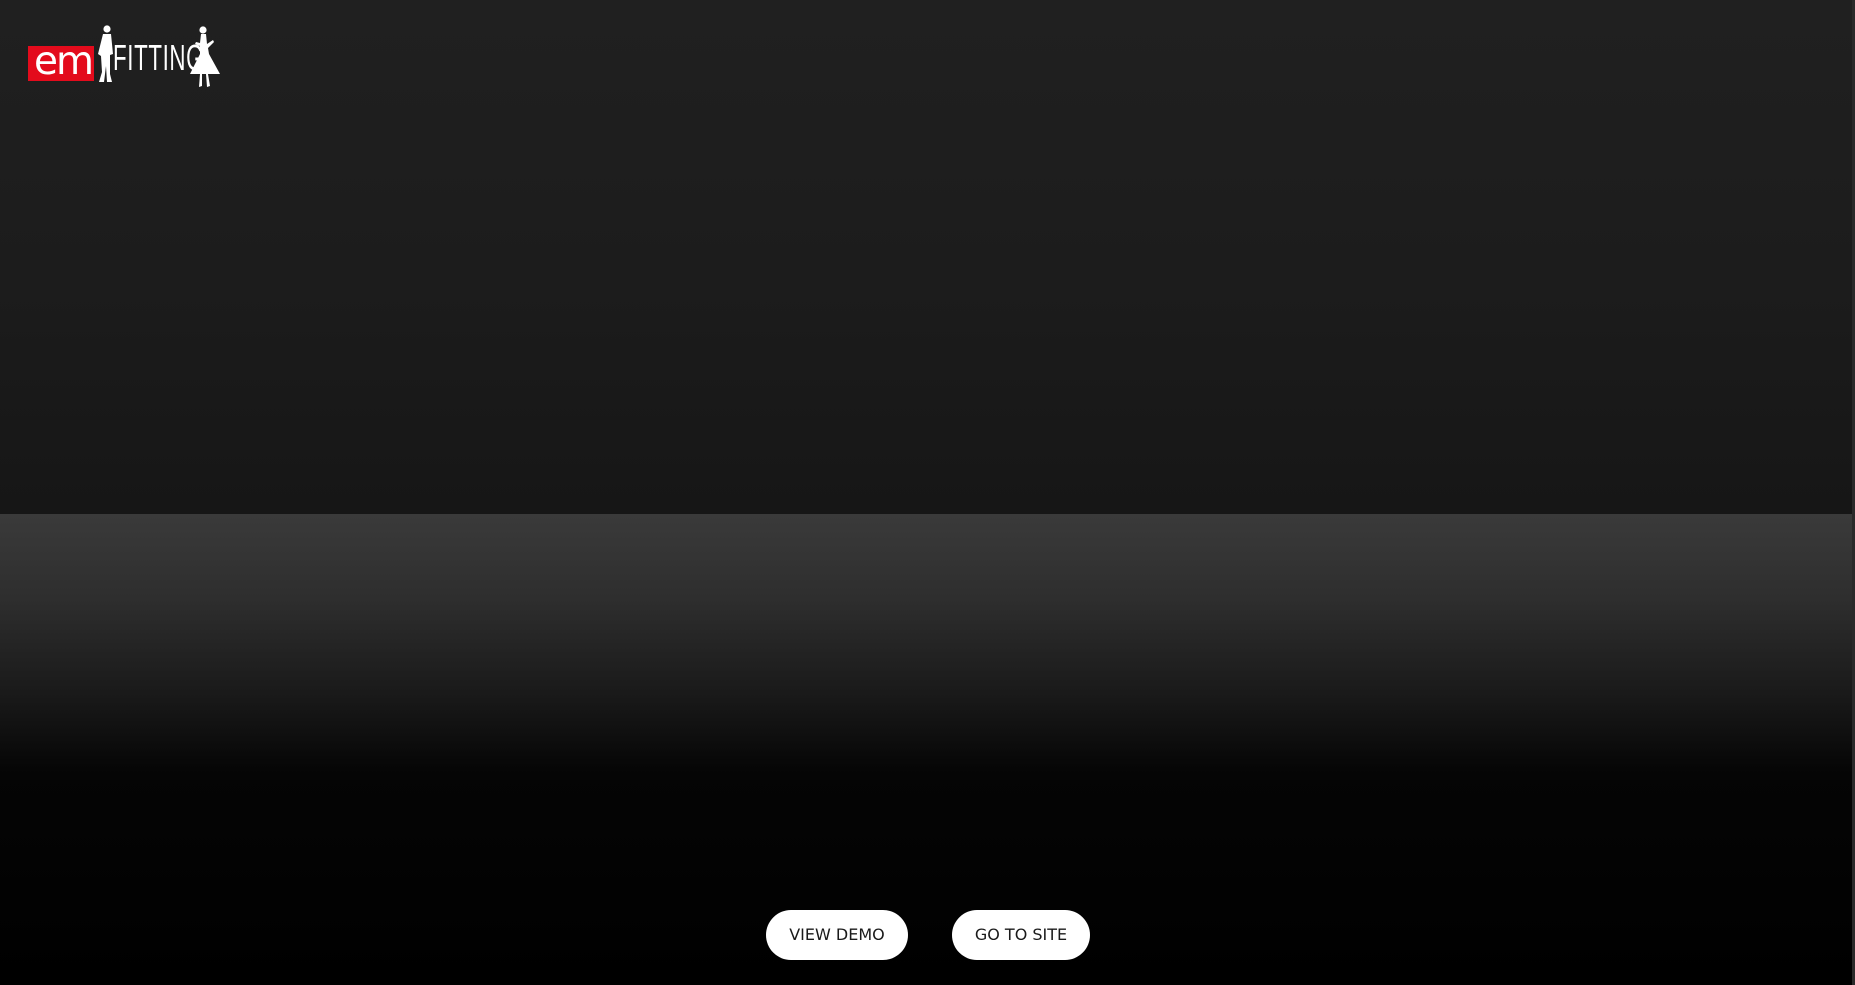 The height and width of the screenshot is (985, 1855). Describe the element at coordinates (105, 53) in the screenshot. I see `man-silhouette-icon` at that location.